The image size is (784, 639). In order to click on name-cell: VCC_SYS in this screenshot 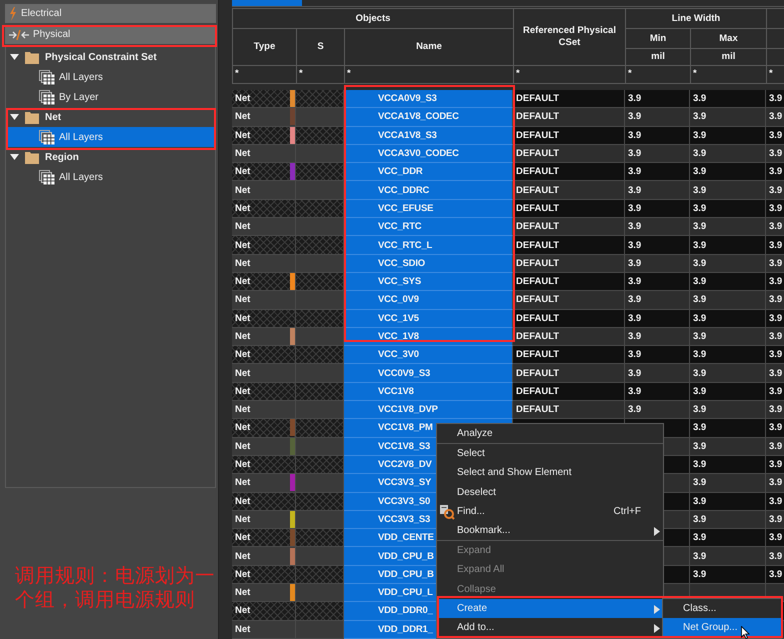, I will do `click(428, 282)`.